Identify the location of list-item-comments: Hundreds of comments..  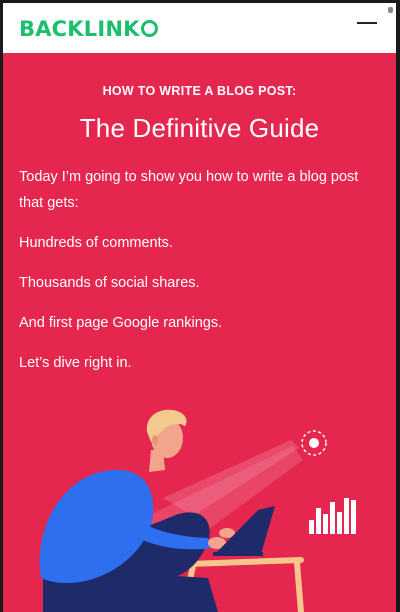
(96, 243).